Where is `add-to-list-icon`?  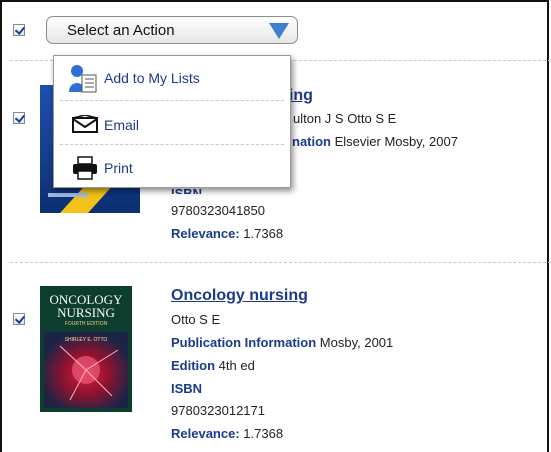 add-to-list-icon is located at coordinates (83, 79).